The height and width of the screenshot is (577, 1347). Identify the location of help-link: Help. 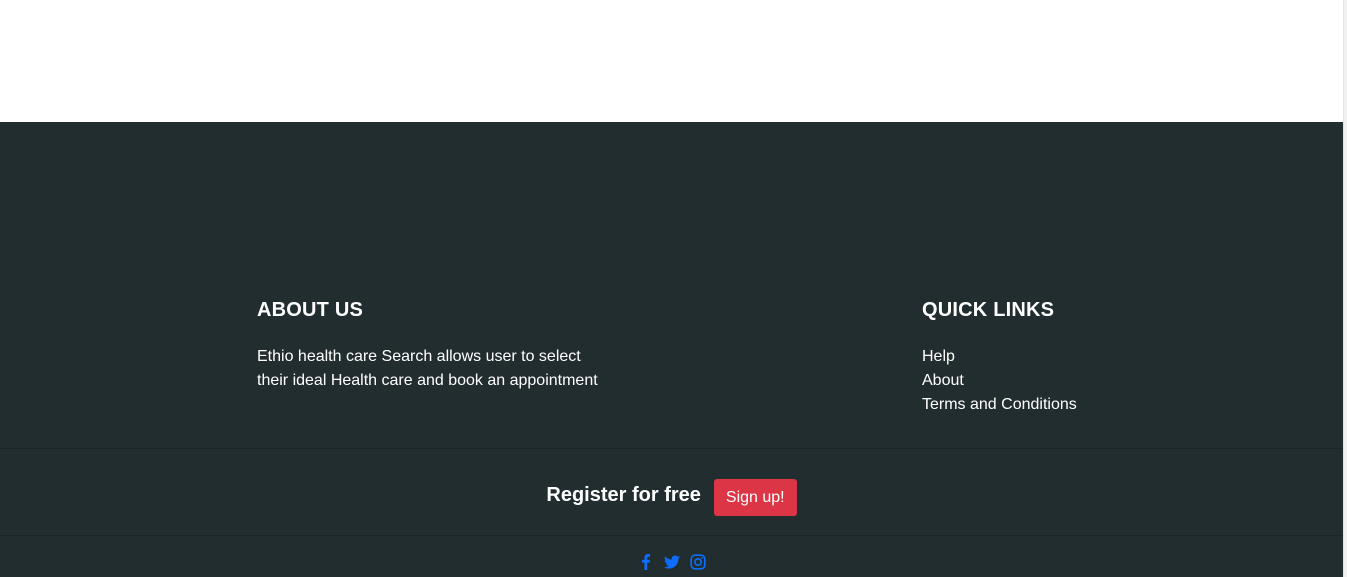
(938, 356).